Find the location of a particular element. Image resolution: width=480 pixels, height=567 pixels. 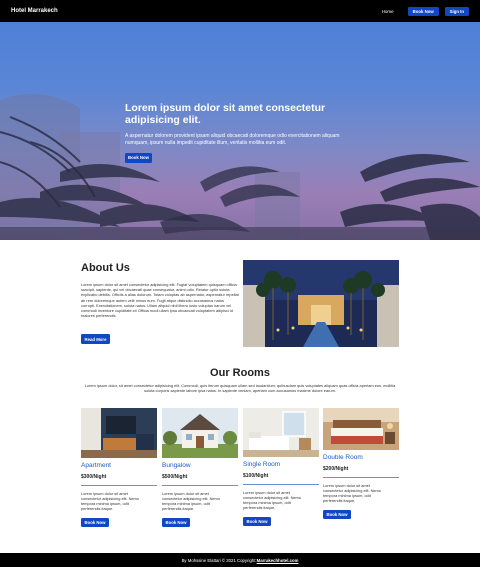

read-more-button: Read More is located at coordinates (95, 339).